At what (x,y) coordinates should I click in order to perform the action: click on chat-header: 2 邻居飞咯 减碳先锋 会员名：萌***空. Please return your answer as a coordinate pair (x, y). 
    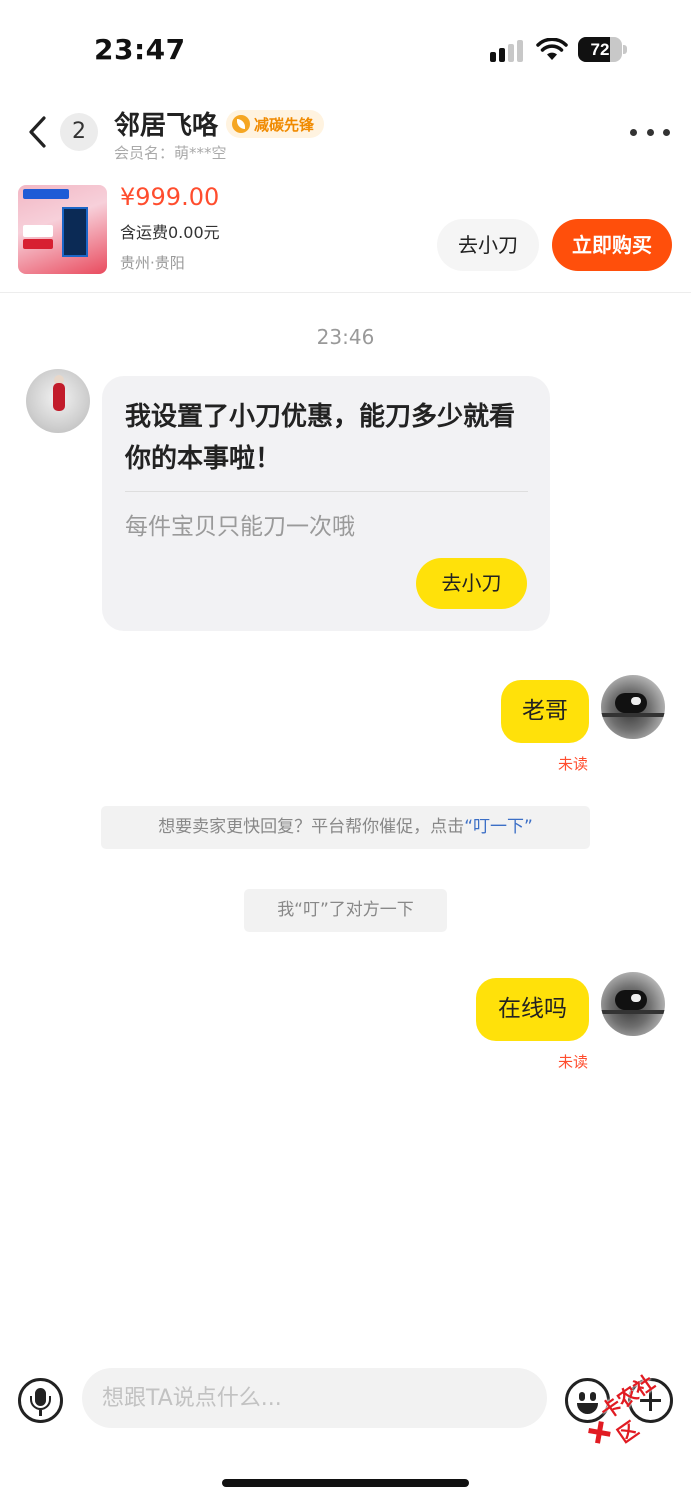
    Looking at the image, I should click on (345, 135).